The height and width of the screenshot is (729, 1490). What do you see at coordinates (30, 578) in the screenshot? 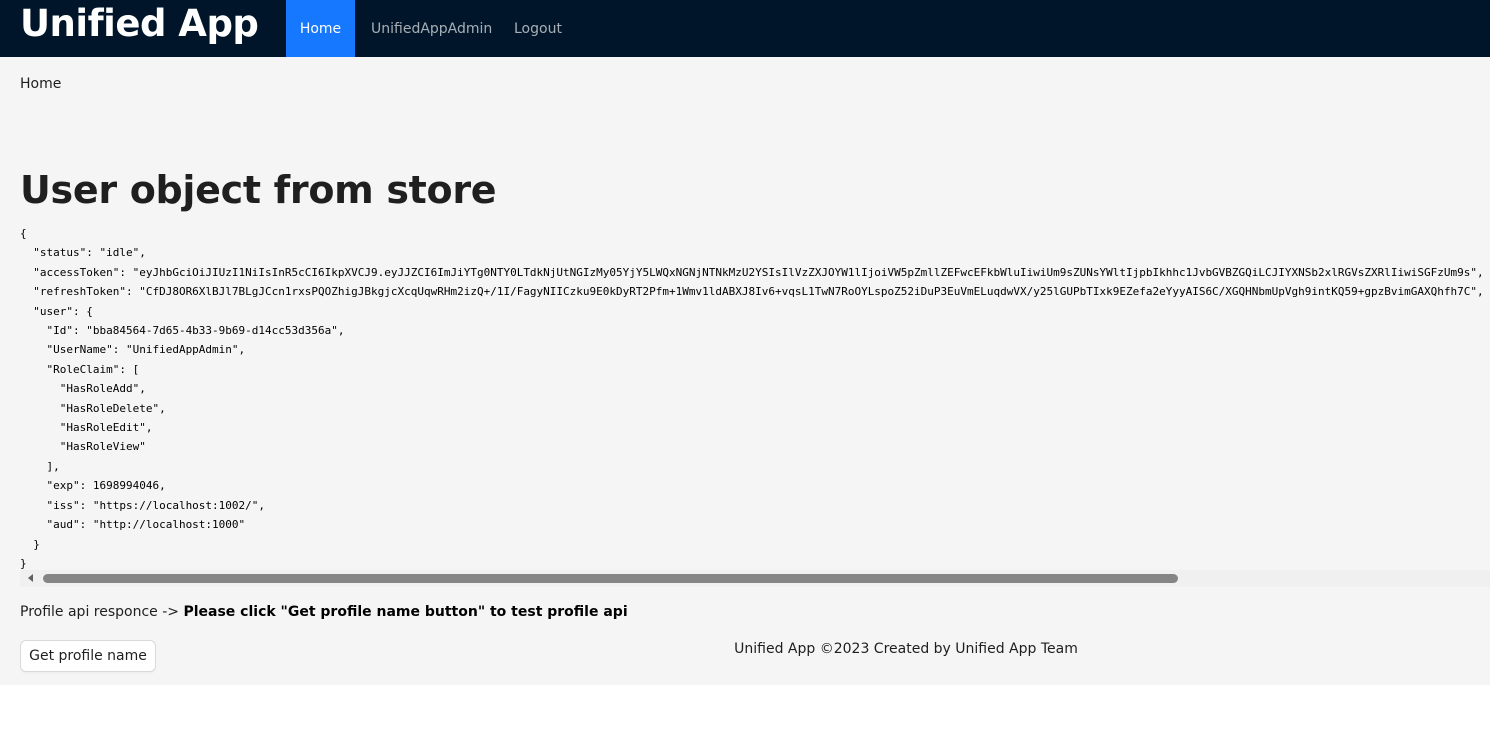
I see `scroll-left-arrow-icon` at bounding box center [30, 578].